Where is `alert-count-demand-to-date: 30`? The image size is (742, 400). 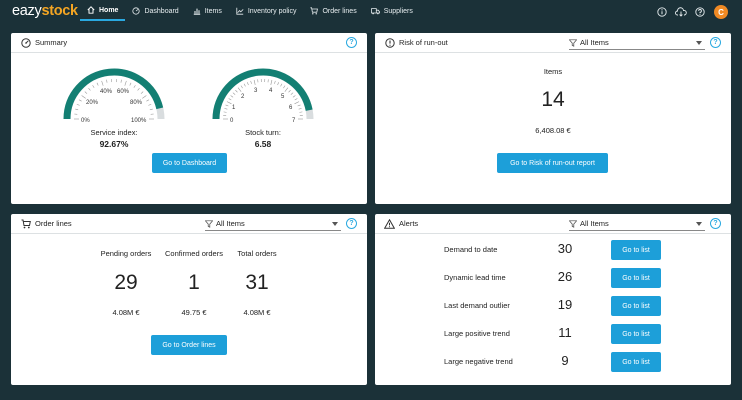 alert-count-demand-to-date: 30 is located at coordinates (565, 248).